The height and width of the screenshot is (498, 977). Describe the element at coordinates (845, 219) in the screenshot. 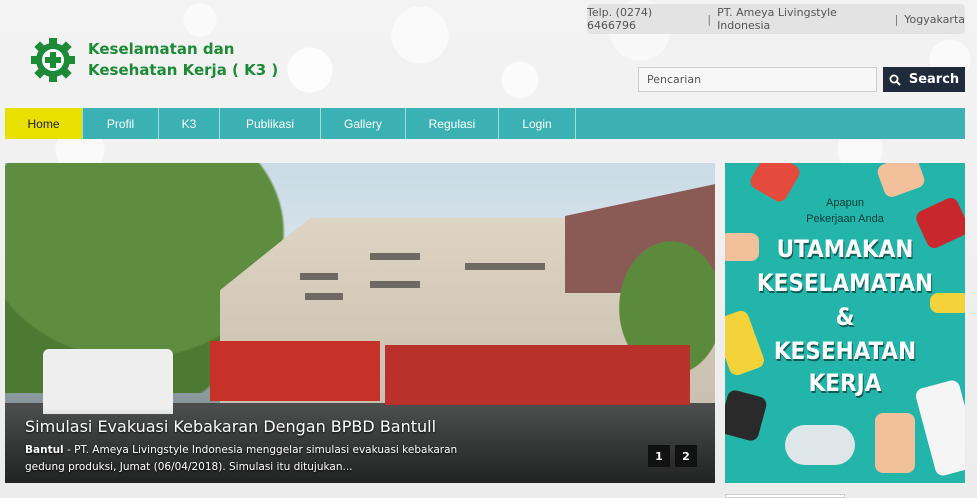

I see `poster-line-2: Pekerjaan Anda` at that location.